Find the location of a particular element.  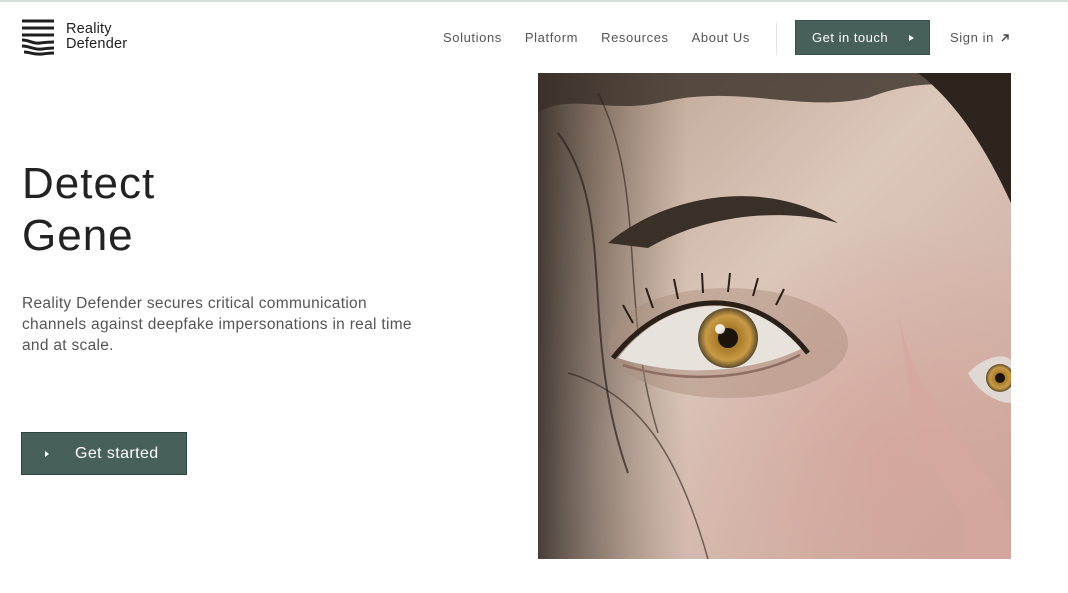

nav-link-solutions: Solutions is located at coordinates (472, 38).